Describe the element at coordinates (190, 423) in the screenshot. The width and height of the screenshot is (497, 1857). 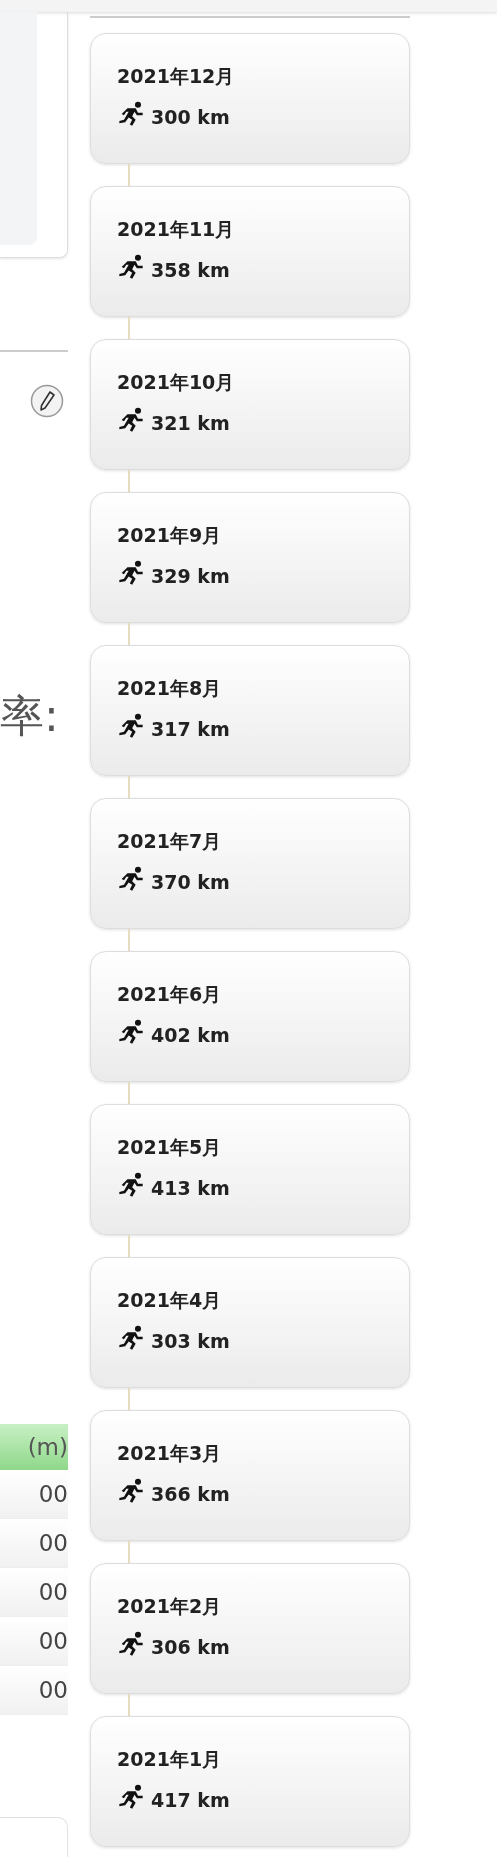
I see `distance-text: 321 km` at that location.